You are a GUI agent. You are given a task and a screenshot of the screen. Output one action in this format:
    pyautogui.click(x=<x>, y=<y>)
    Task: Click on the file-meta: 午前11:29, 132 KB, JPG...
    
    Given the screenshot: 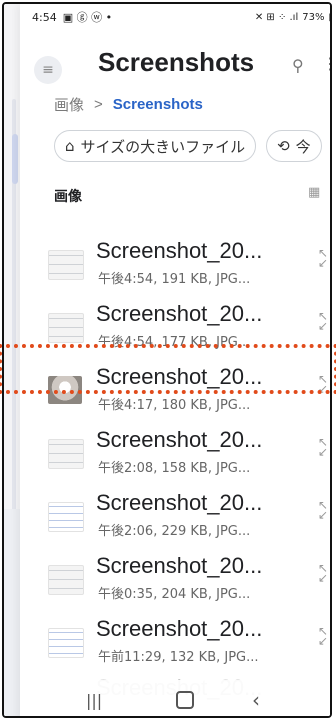 What is the action you would take?
    pyautogui.click(x=178, y=657)
    